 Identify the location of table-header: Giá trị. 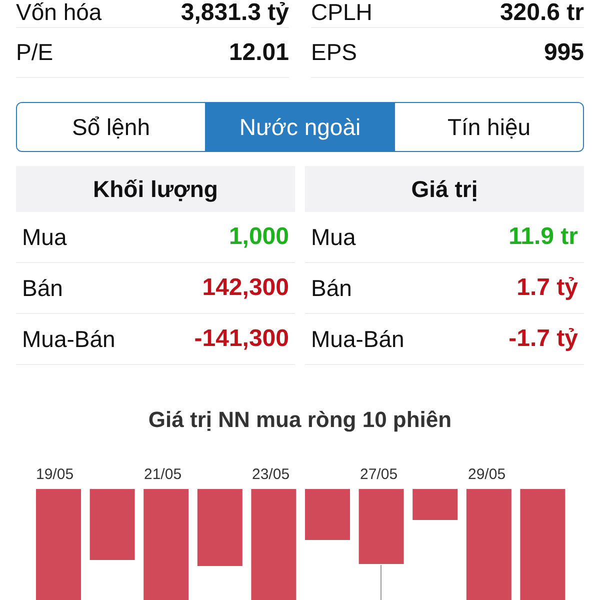
(444, 189).